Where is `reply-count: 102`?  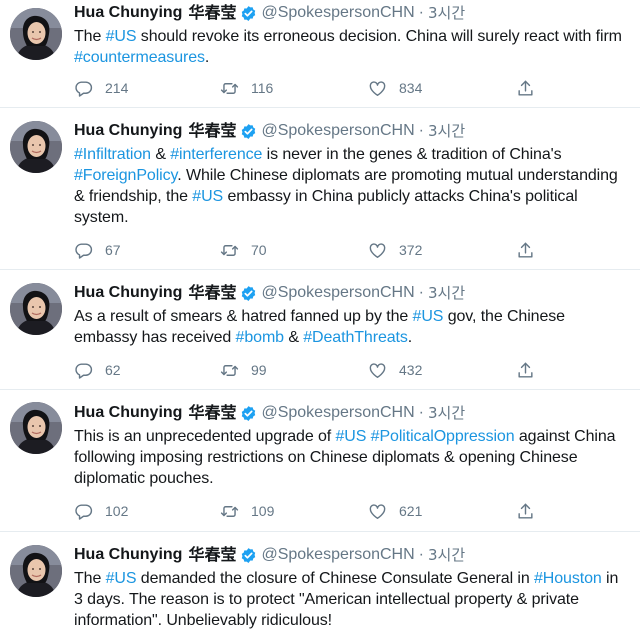
reply-count: 102 is located at coordinates (117, 511).